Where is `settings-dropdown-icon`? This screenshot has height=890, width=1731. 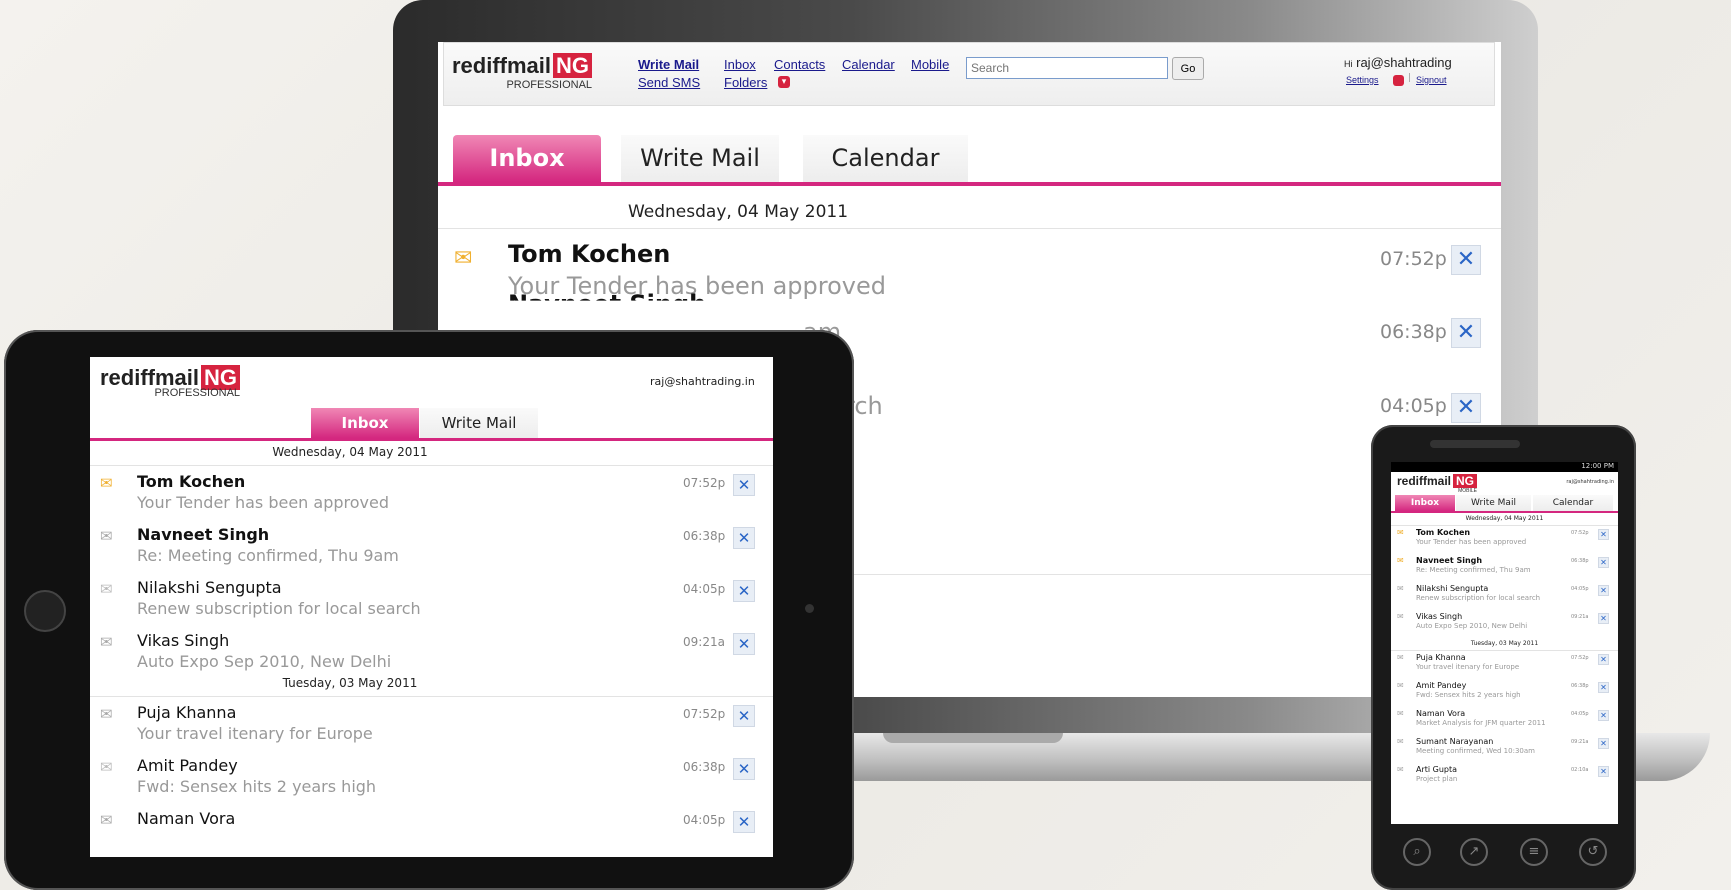
settings-dropdown-icon is located at coordinates (1398, 80).